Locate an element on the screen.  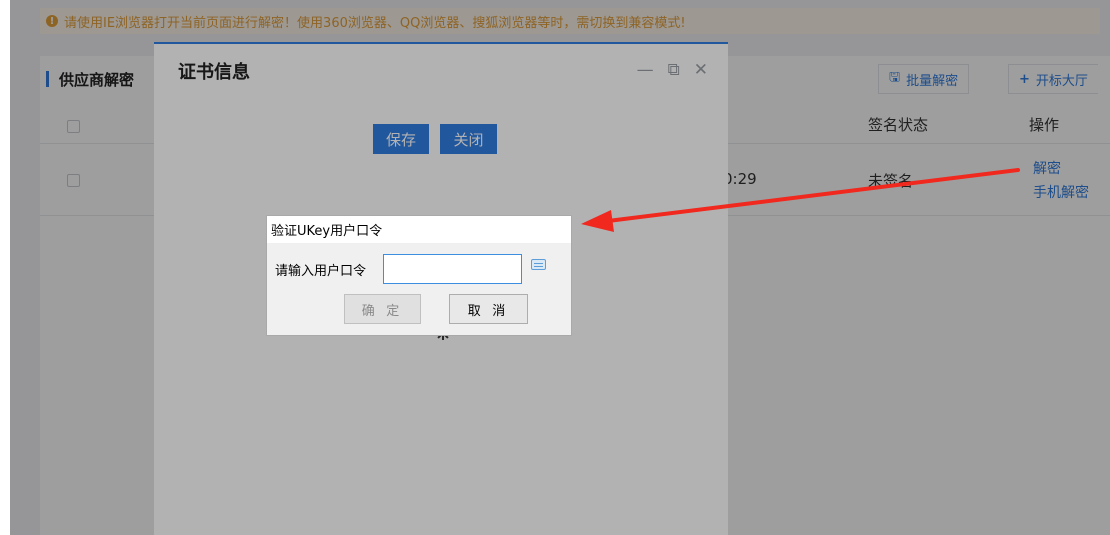
soft-keyboard-icon is located at coordinates (538, 264).